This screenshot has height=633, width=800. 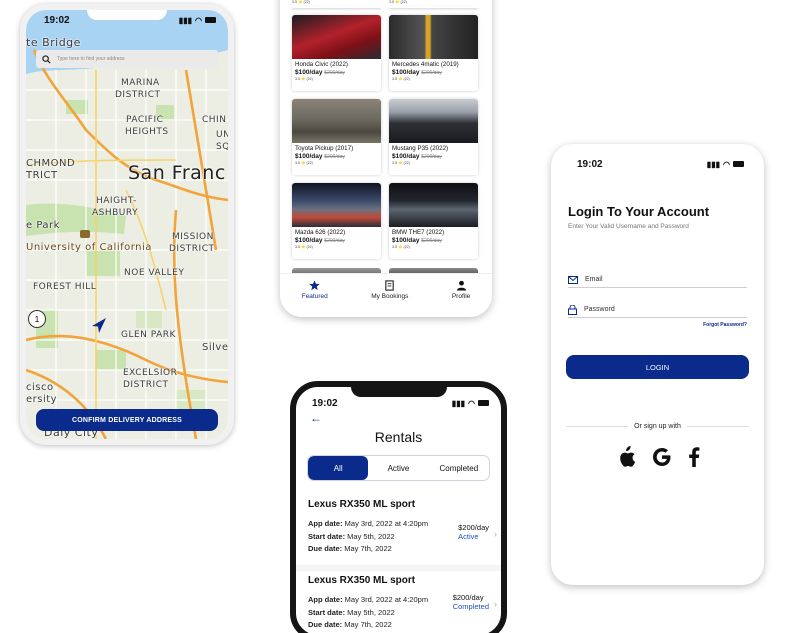 I want to click on tab-active: Active, so click(x=398, y=468).